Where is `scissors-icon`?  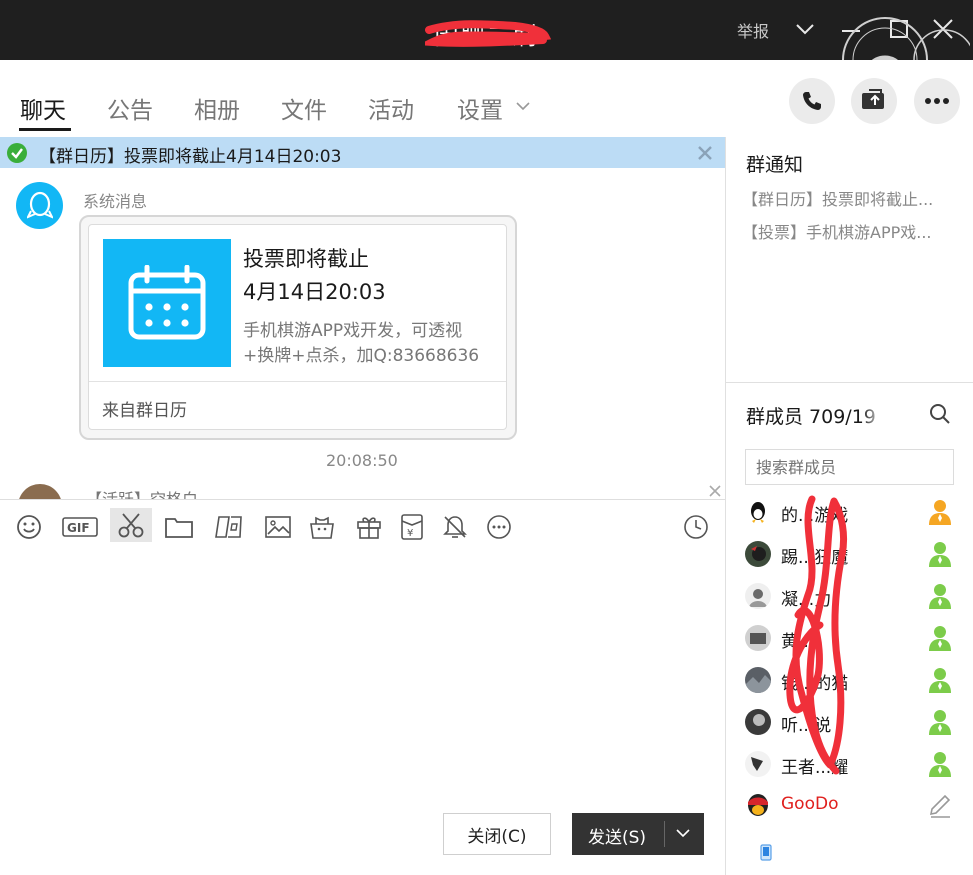
scissors-icon is located at coordinates (131, 525).